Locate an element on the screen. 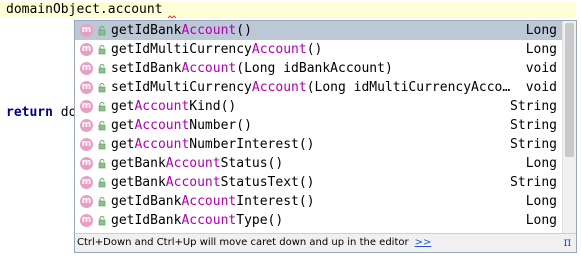 The height and width of the screenshot is (258, 581). code-line-1: domainObject.account is located at coordinates (287, 10).